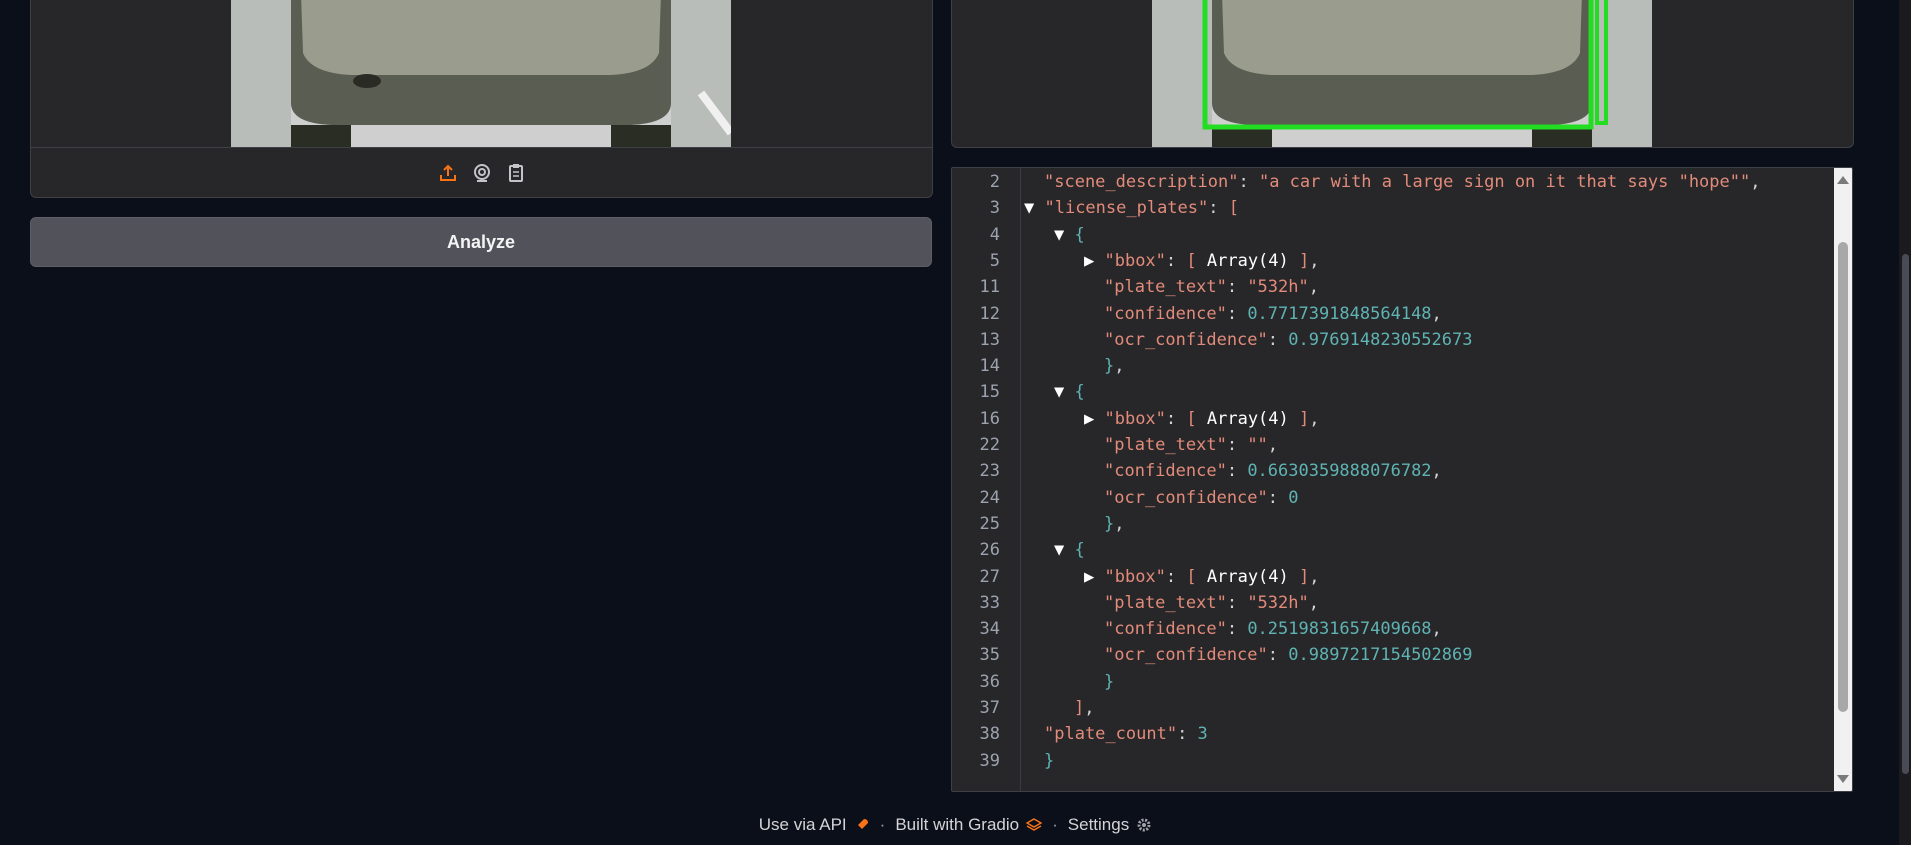 Image resolution: width=1911 pixels, height=845 pixels. Describe the element at coordinates (1393, 392) in the screenshot. I see `json-line: 15 ▼ {` at that location.